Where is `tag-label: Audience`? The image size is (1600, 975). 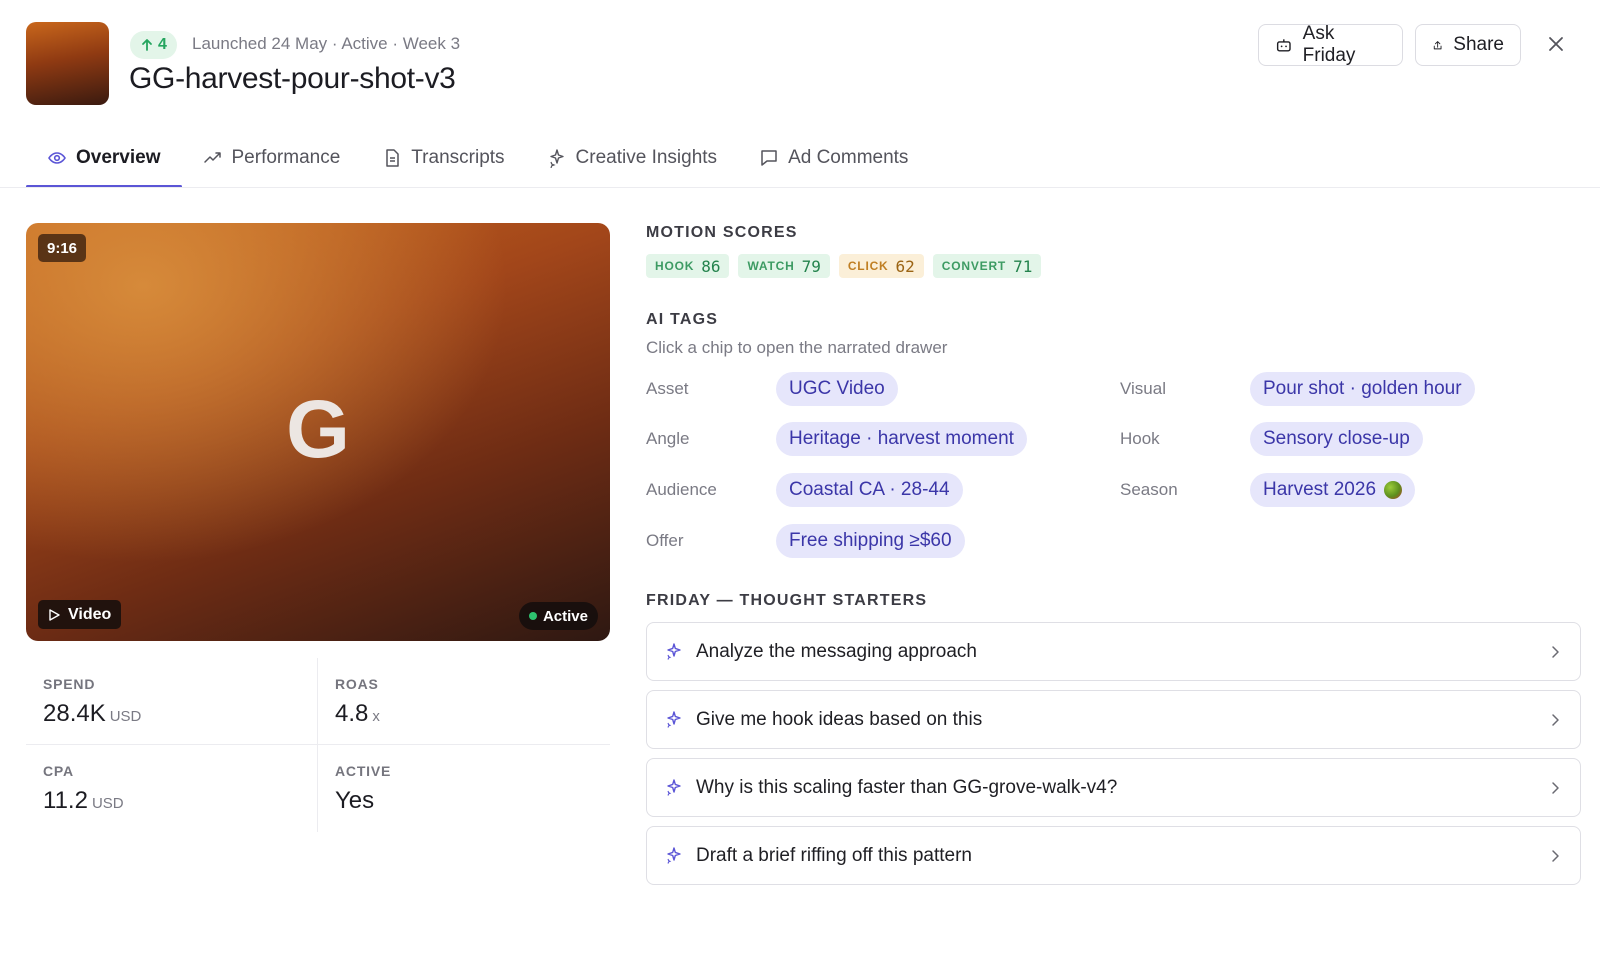 tag-label: Audience is located at coordinates (681, 489).